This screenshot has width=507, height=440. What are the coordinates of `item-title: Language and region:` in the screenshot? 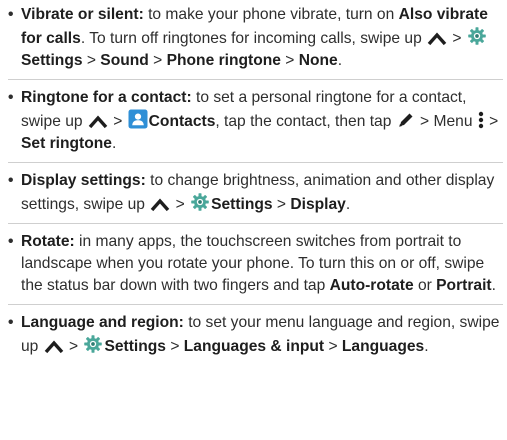 It's located at (102, 322).